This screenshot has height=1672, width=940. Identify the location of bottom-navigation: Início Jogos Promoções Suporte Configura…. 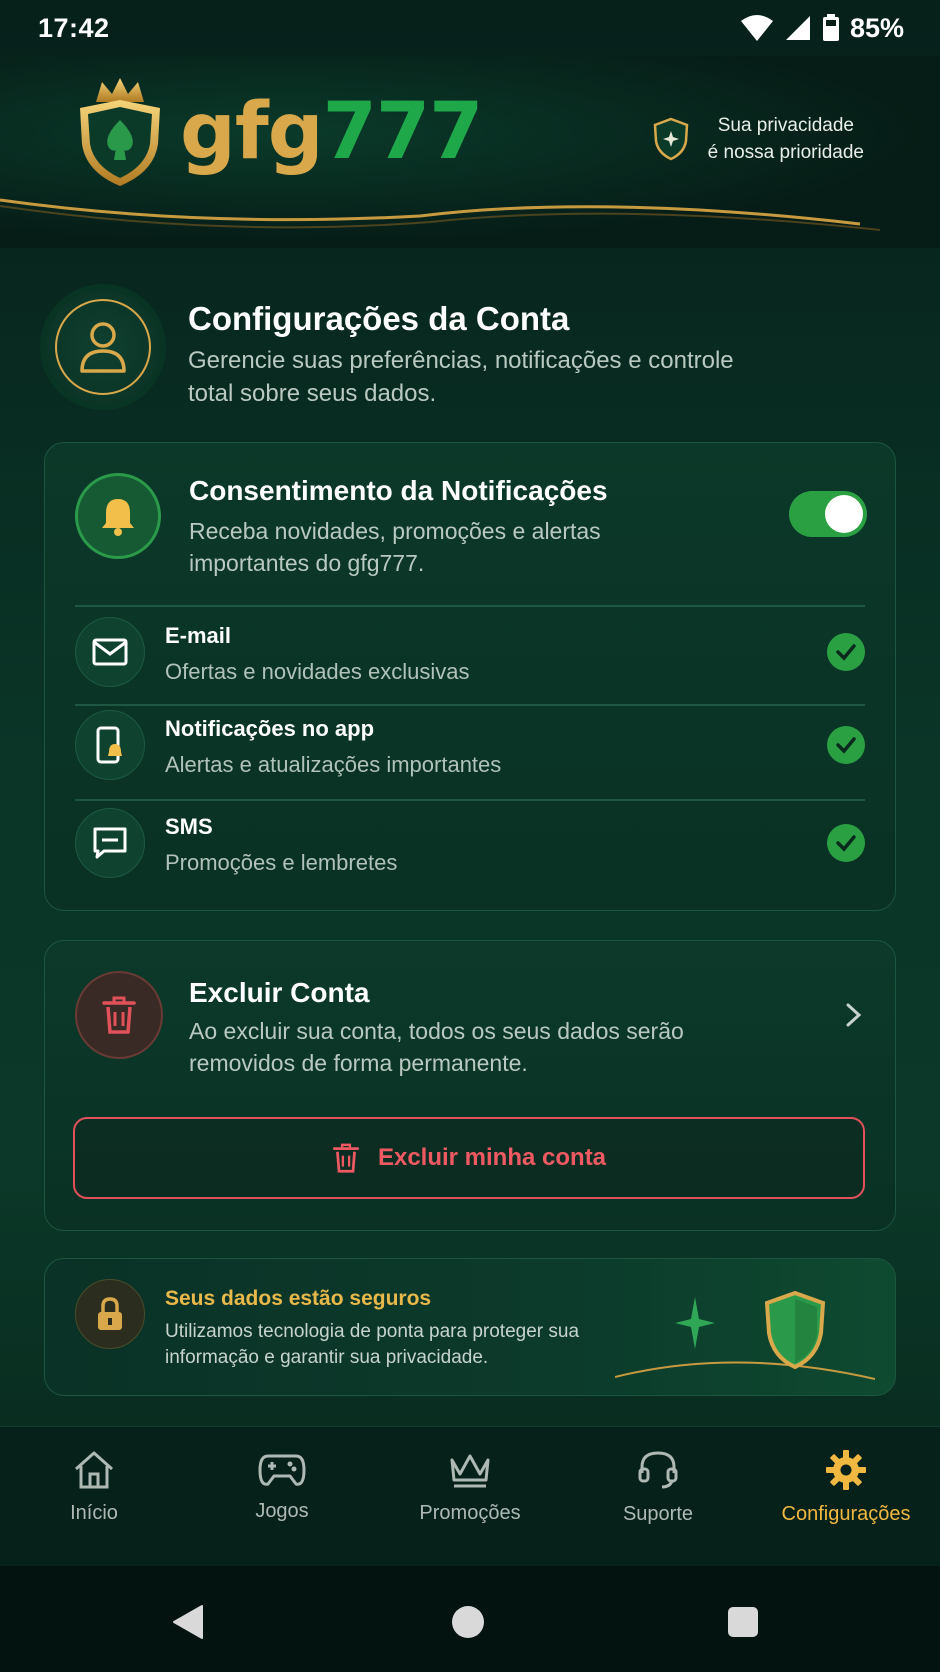
(470, 1496).